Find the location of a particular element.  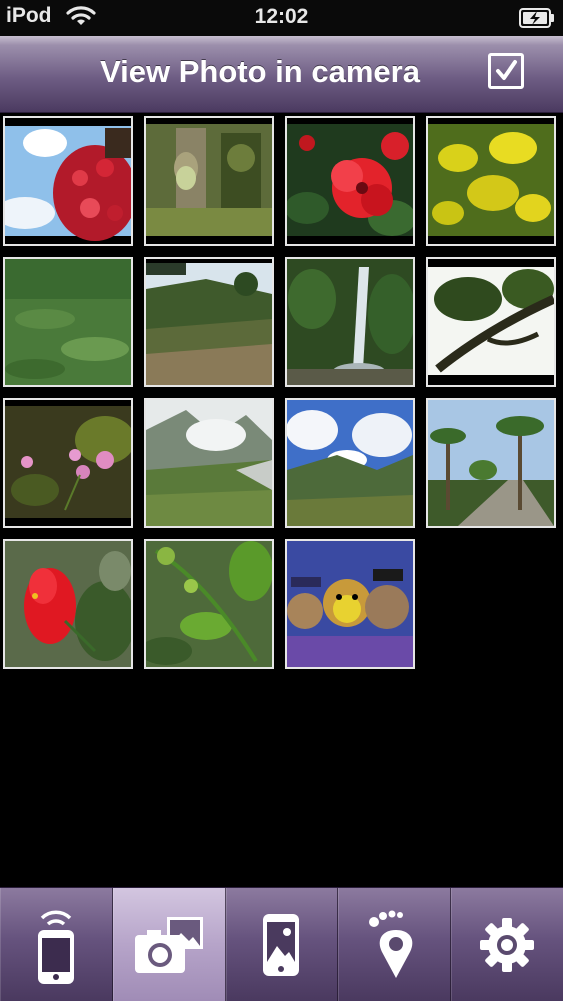

status-bar: iPod 12:02 is located at coordinates (281, 18).